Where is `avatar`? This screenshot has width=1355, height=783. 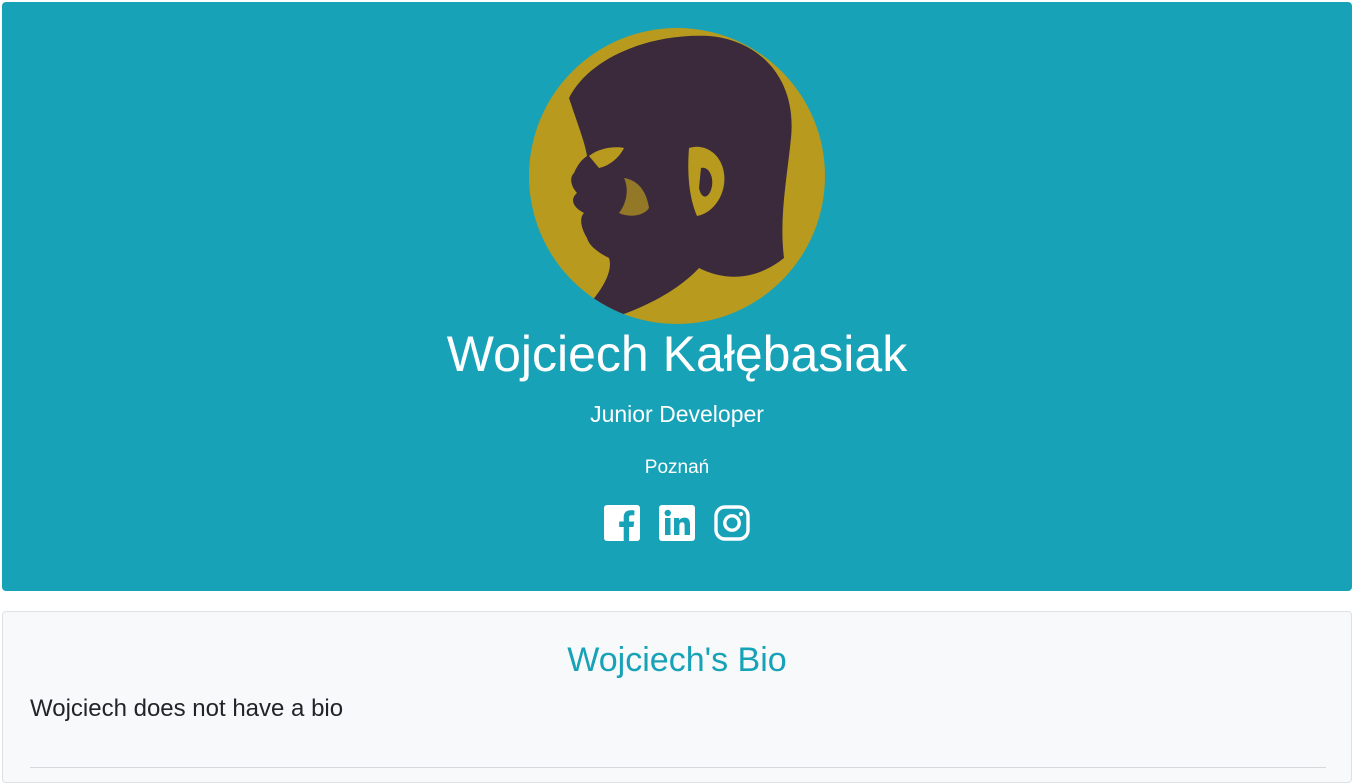
avatar is located at coordinates (677, 176).